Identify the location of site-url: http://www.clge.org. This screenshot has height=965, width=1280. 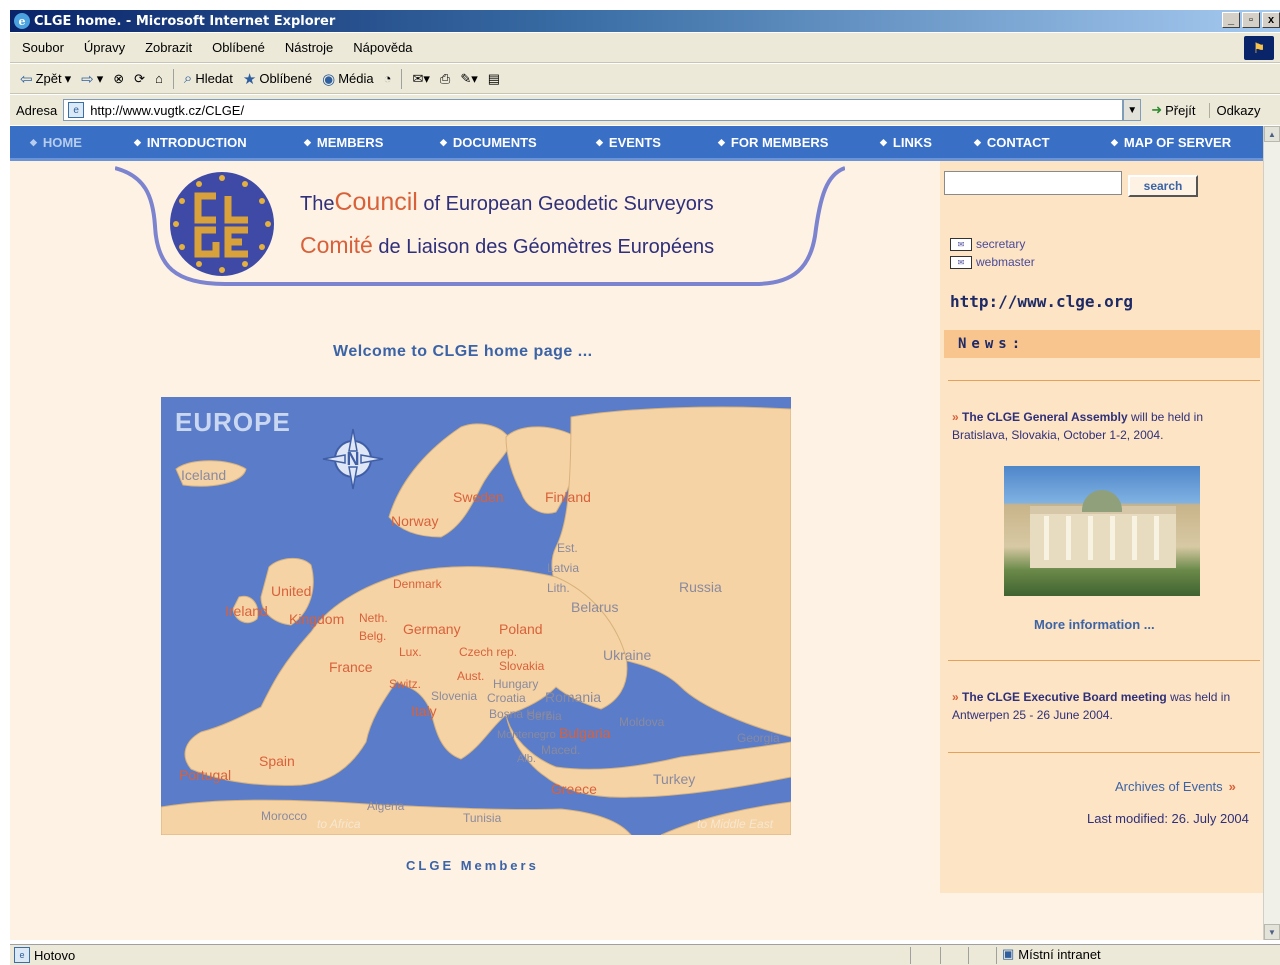
(1041, 301).